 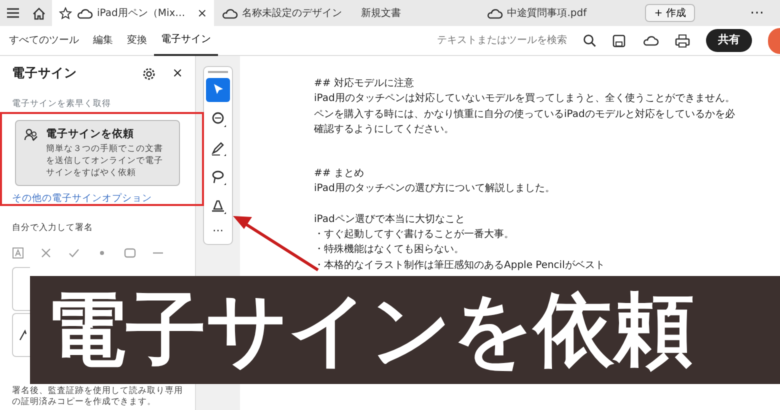 I want to click on browser-tab: 新規文書, so click(x=417, y=13).